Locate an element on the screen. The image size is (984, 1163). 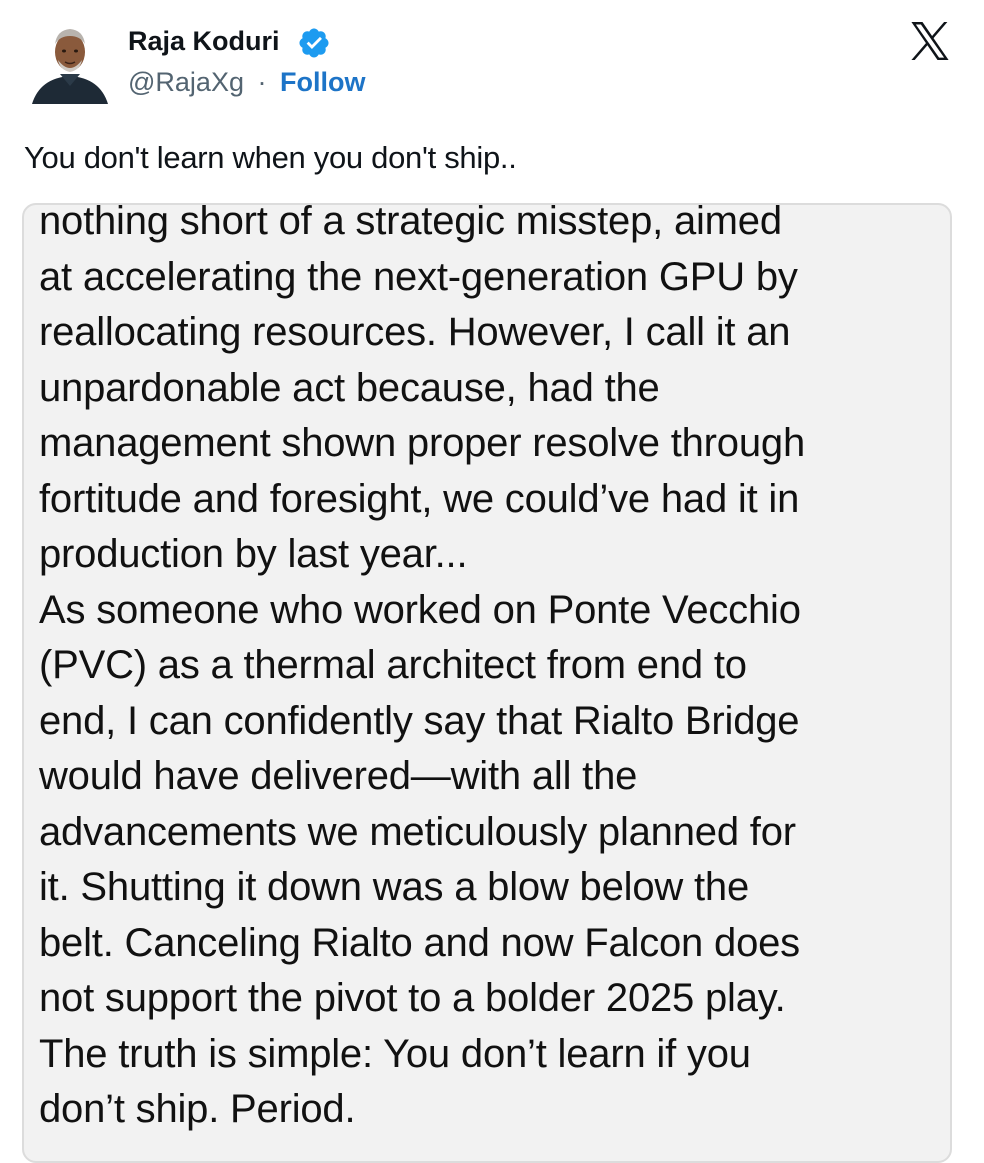
display-name: Raja Koduri is located at coordinates (204, 41).